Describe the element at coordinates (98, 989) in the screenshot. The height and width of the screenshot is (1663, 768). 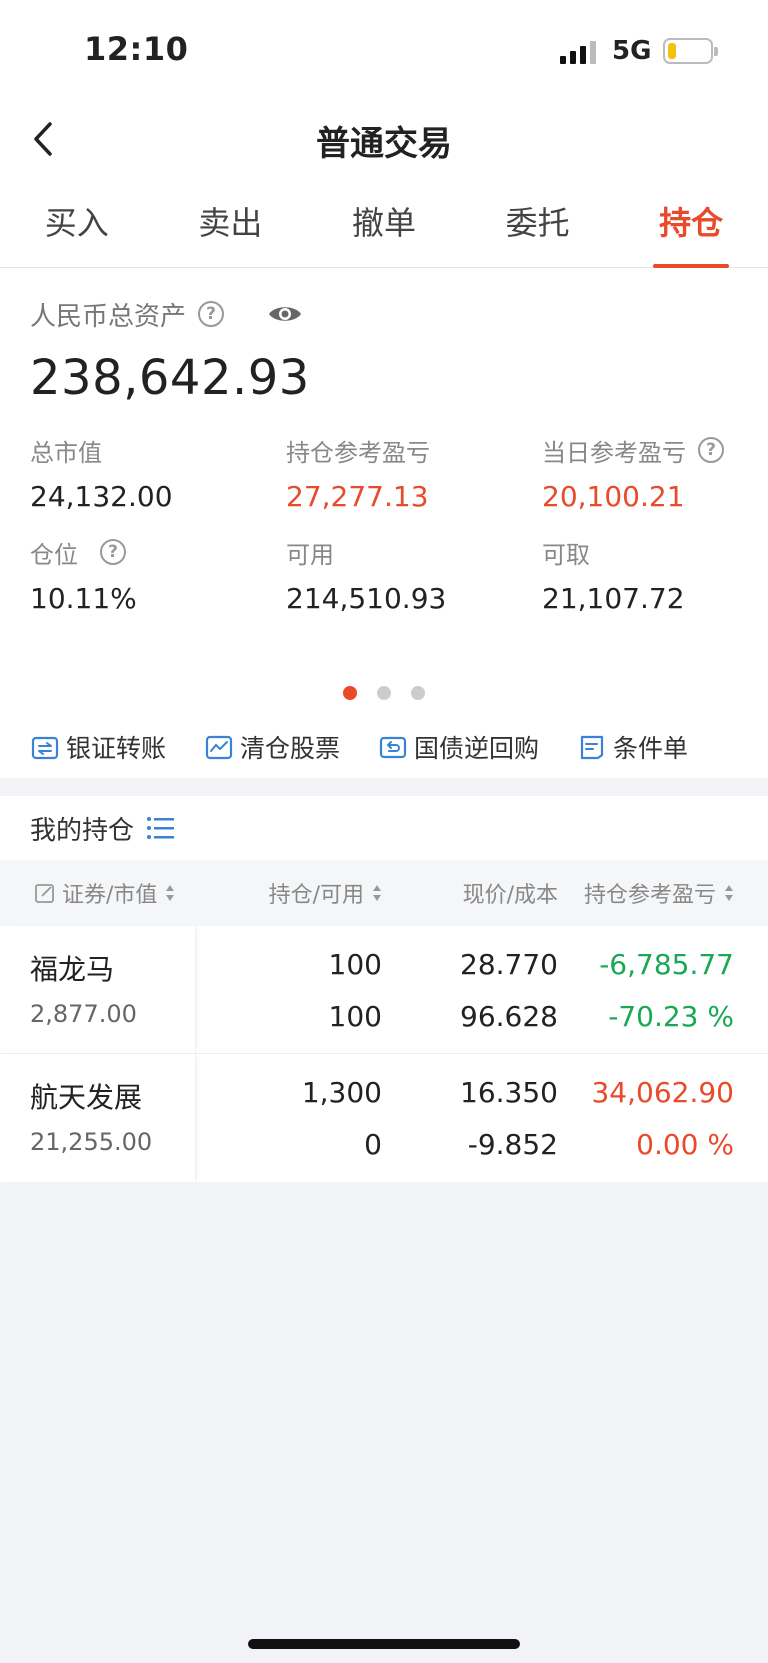
I see `security-cell: 福龙马 2,877.00` at that location.